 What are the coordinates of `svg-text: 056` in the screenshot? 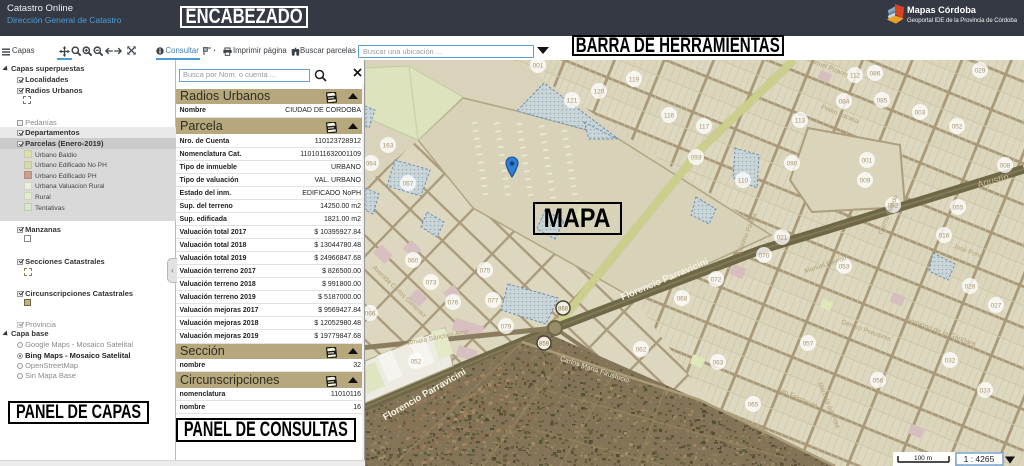 It's located at (878, 381).